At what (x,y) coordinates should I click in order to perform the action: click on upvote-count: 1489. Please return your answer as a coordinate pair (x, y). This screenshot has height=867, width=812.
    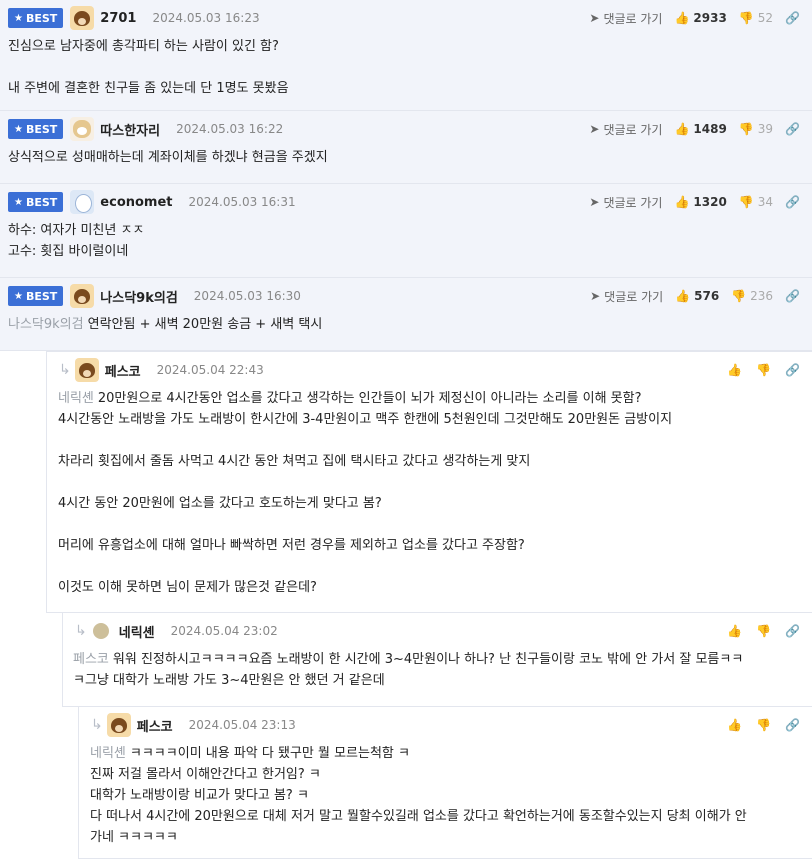
    Looking at the image, I should click on (710, 129).